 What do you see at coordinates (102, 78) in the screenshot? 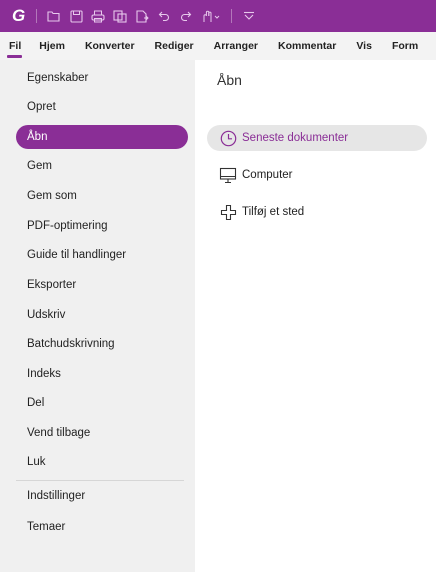
I see `nav-item-egenskaber: Egenskaber` at bounding box center [102, 78].